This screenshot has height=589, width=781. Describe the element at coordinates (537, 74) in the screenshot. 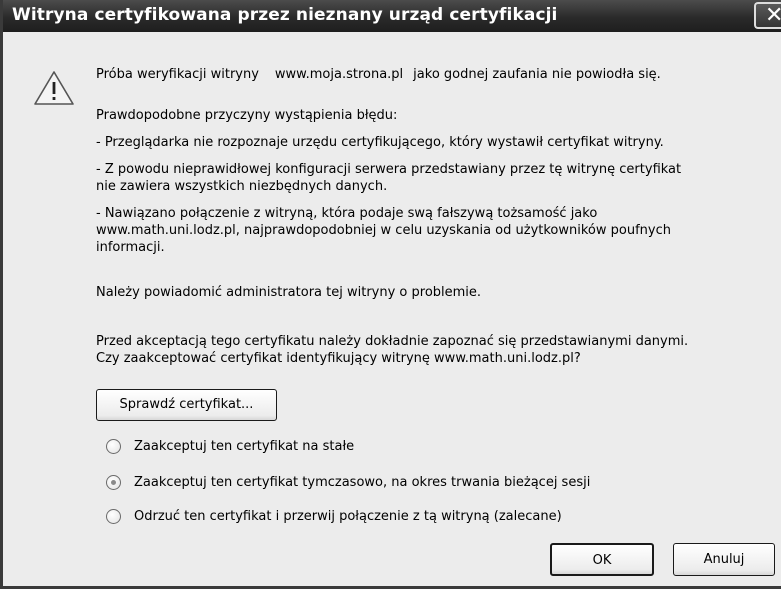

I see `verify-suffix: jako godnej zaufania nie powiodła się.` at that location.